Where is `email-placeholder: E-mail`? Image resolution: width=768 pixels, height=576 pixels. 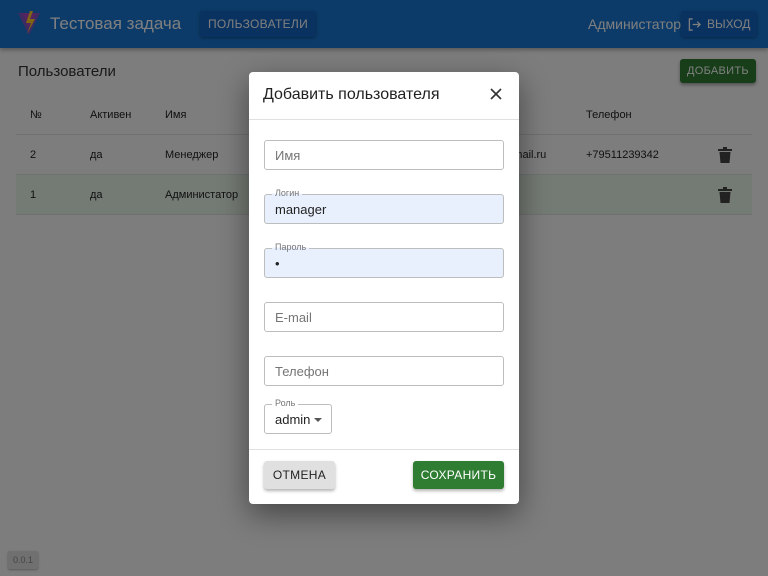 email-placeholder: E-mail is located at coordinates (293, 317).